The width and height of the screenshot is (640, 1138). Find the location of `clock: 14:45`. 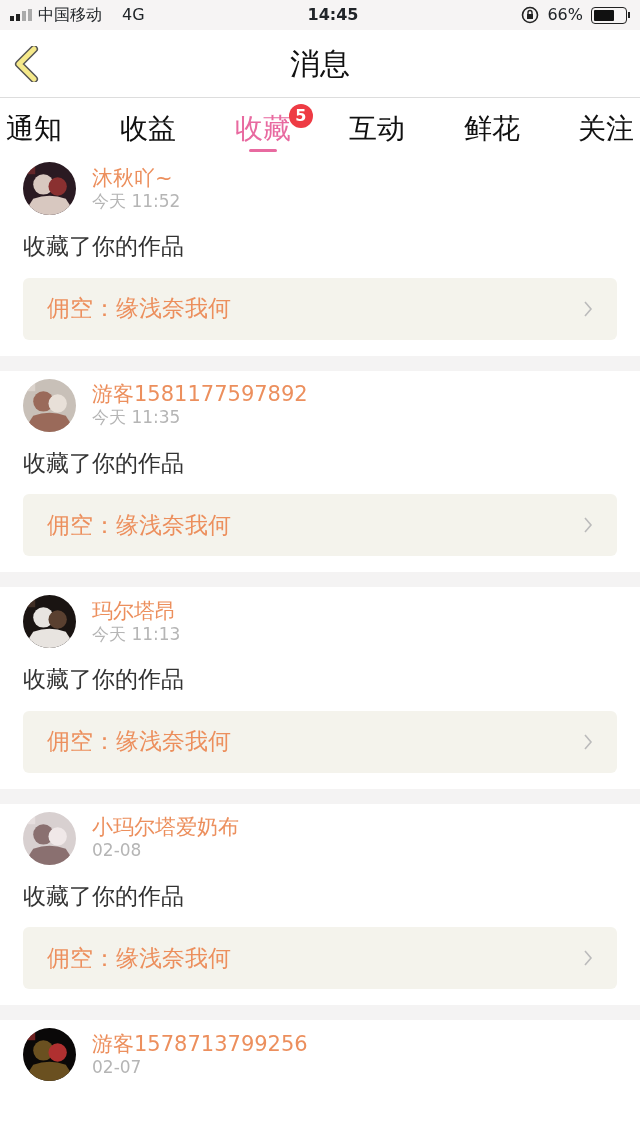

clock: 14:45 is located at coordinates (333, 15).